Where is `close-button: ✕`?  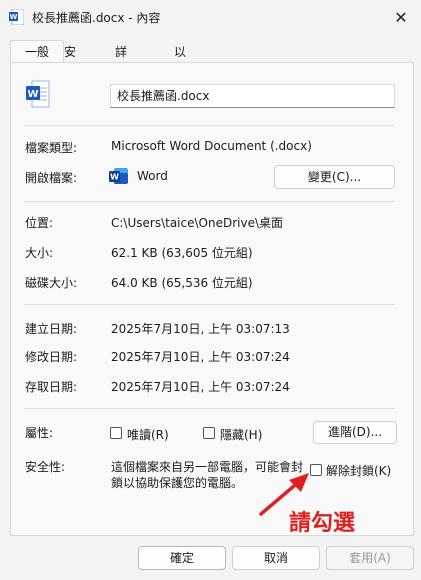 close-button: ✕ is located at coordinates (401, 17).